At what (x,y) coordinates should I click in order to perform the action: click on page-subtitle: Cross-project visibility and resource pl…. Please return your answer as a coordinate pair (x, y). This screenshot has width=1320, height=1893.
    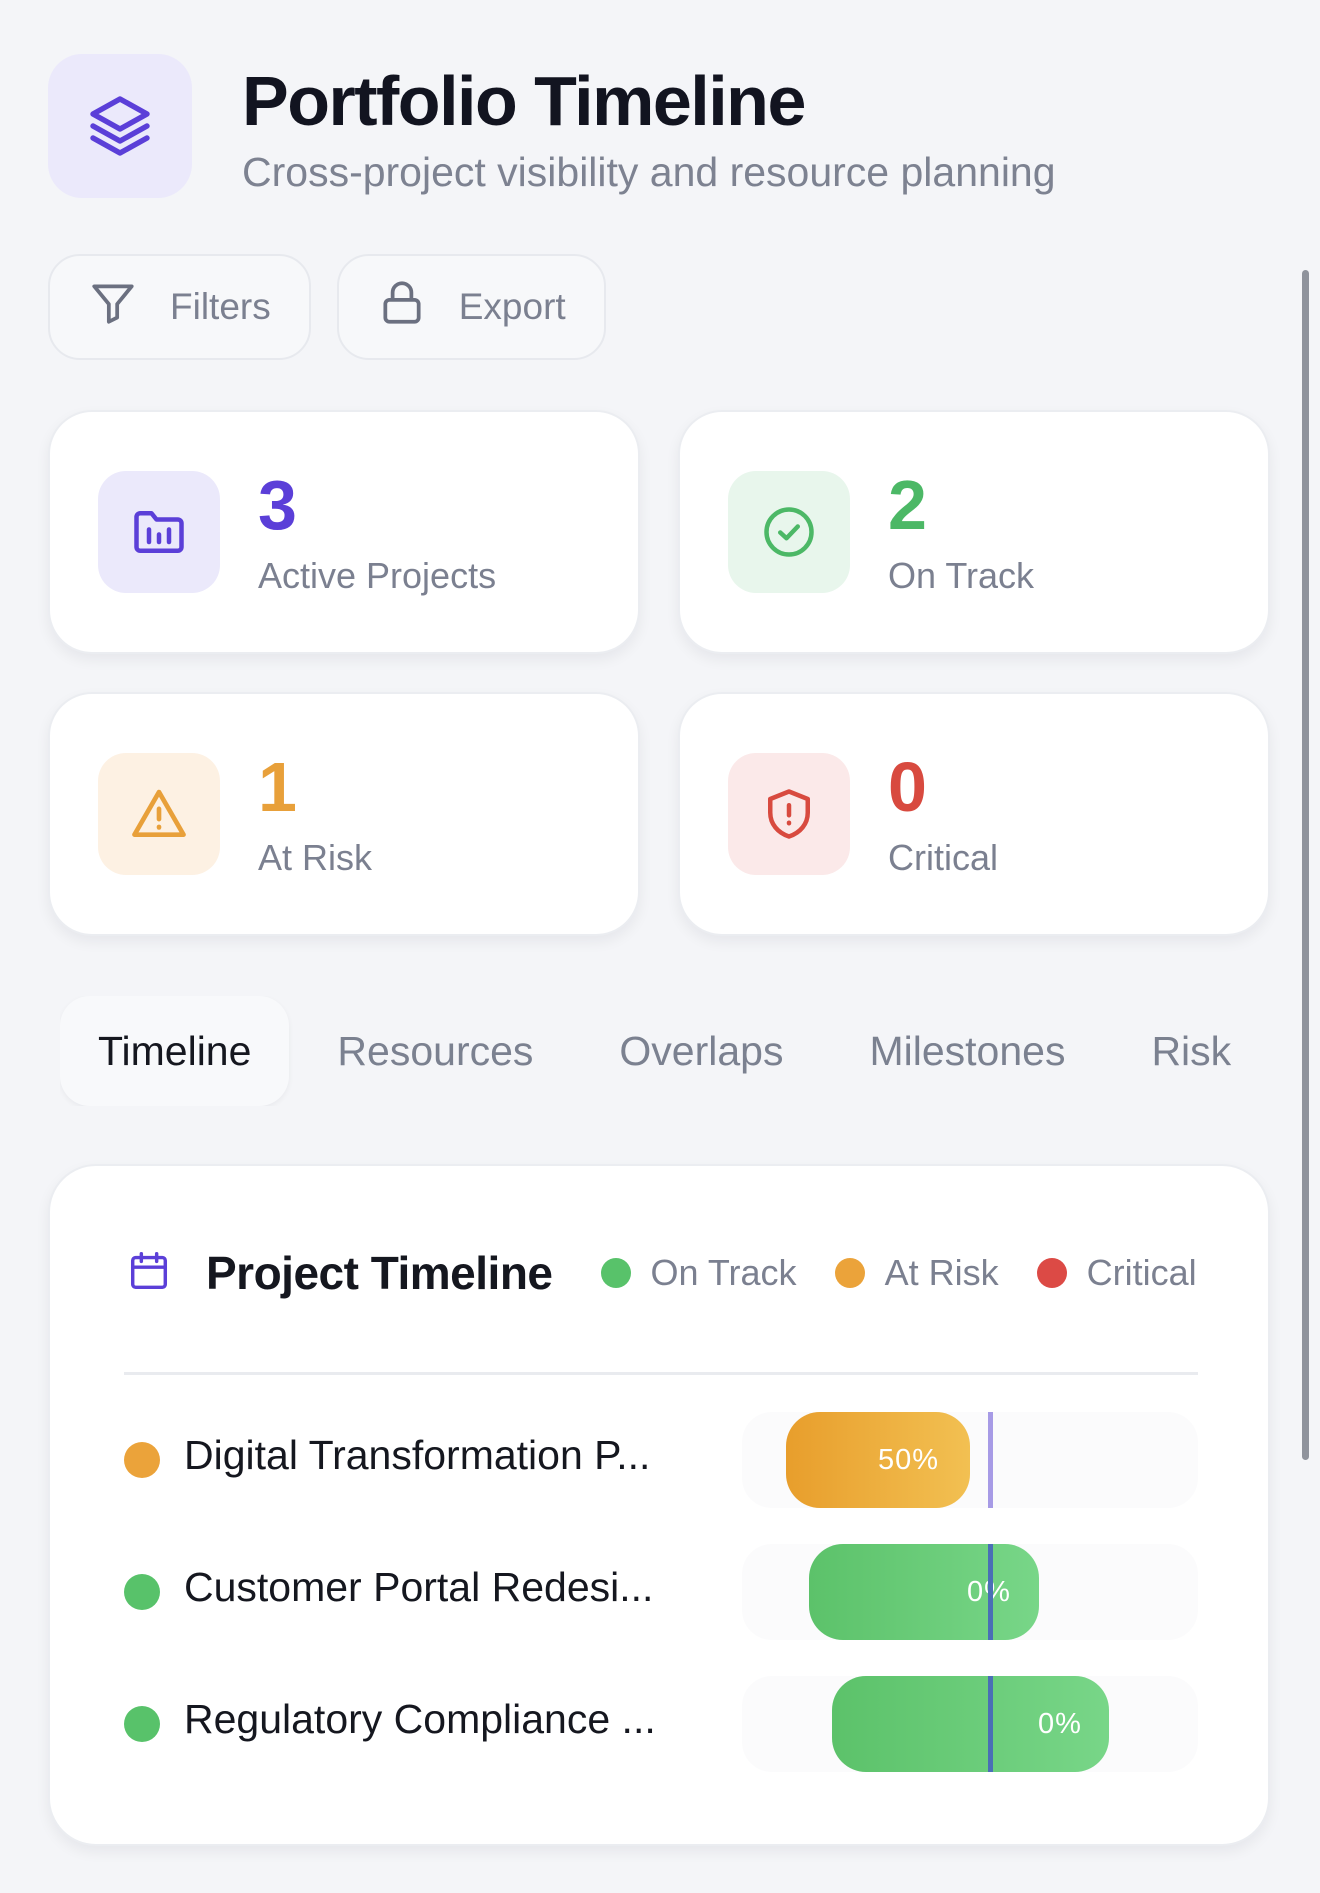
    Looking at the image, I should click on (649, 171).